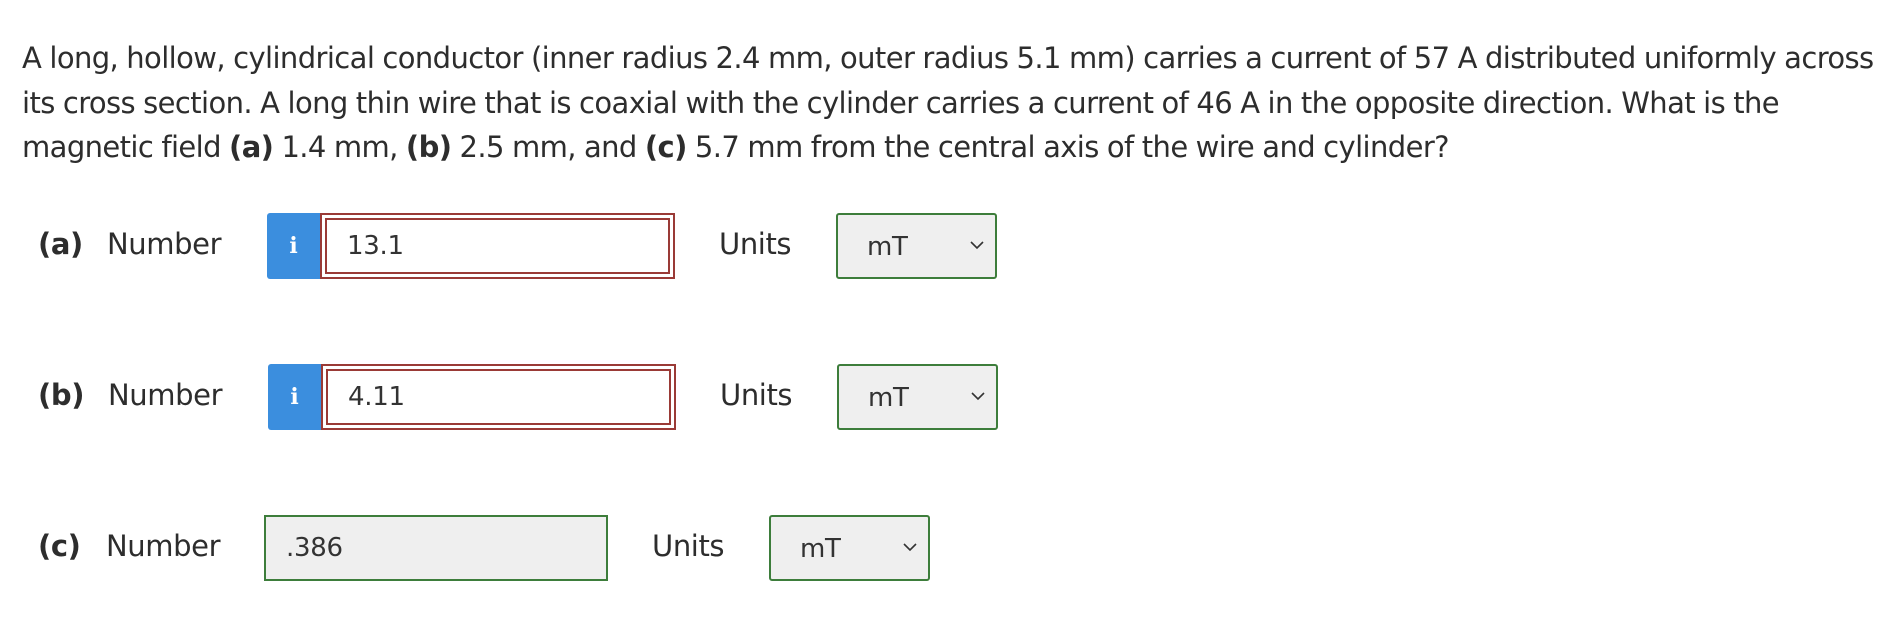  Describe the element at coordinates (756, 395) in the screenshot. I see `part-b-units-label: Units` at that location.